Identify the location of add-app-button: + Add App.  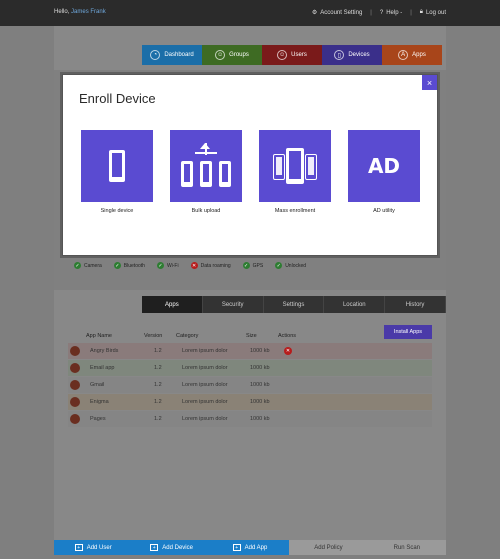
(250, 547).